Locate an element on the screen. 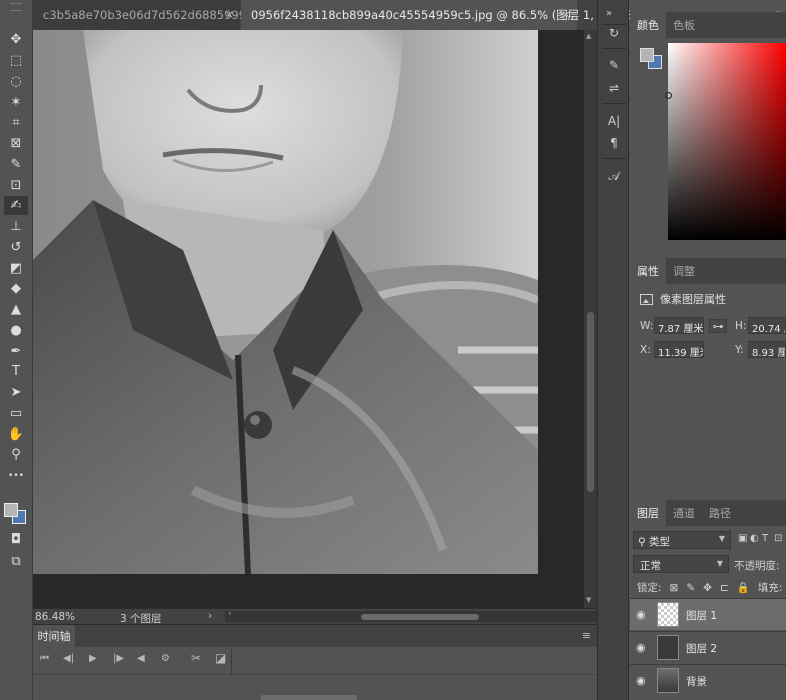  zoom-level: 86.48% is located at coordinates (55, 617).